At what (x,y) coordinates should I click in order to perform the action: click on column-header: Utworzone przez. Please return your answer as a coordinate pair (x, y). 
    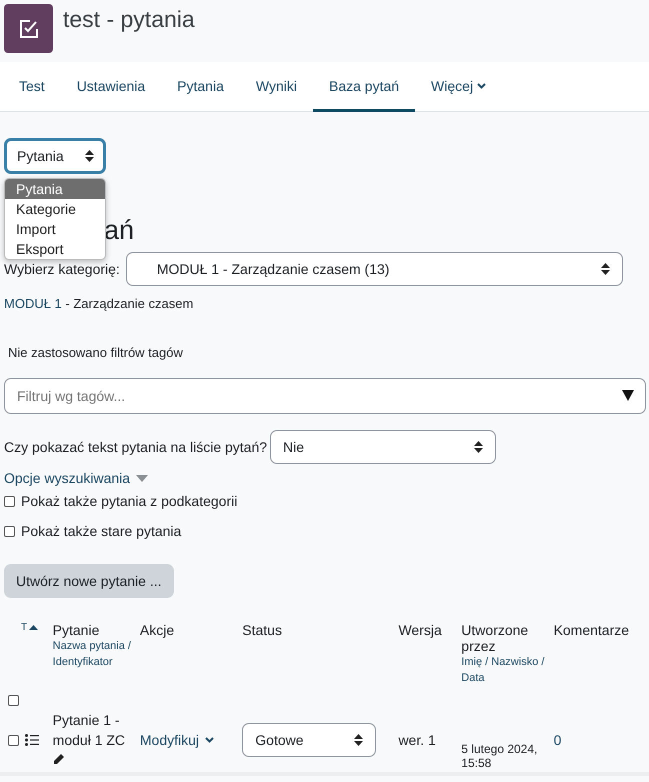
    Looking at the image, I should click on (504, 638).